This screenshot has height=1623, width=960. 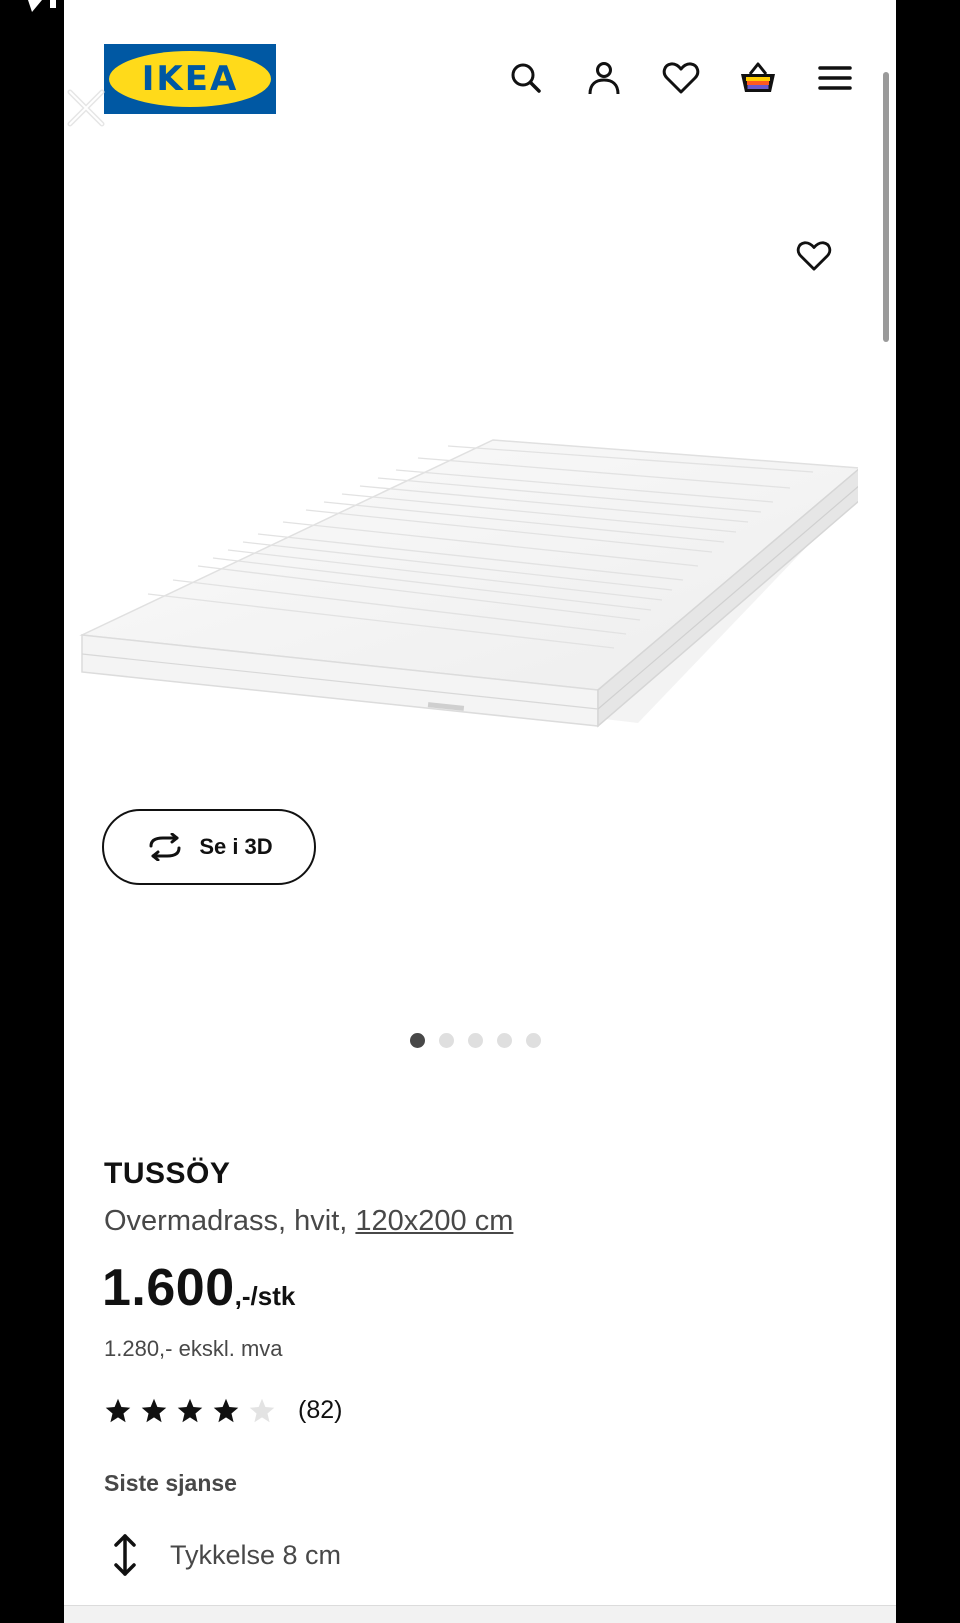 I want to click on thickness-arrow-icon, so click(x=125, y=1555).